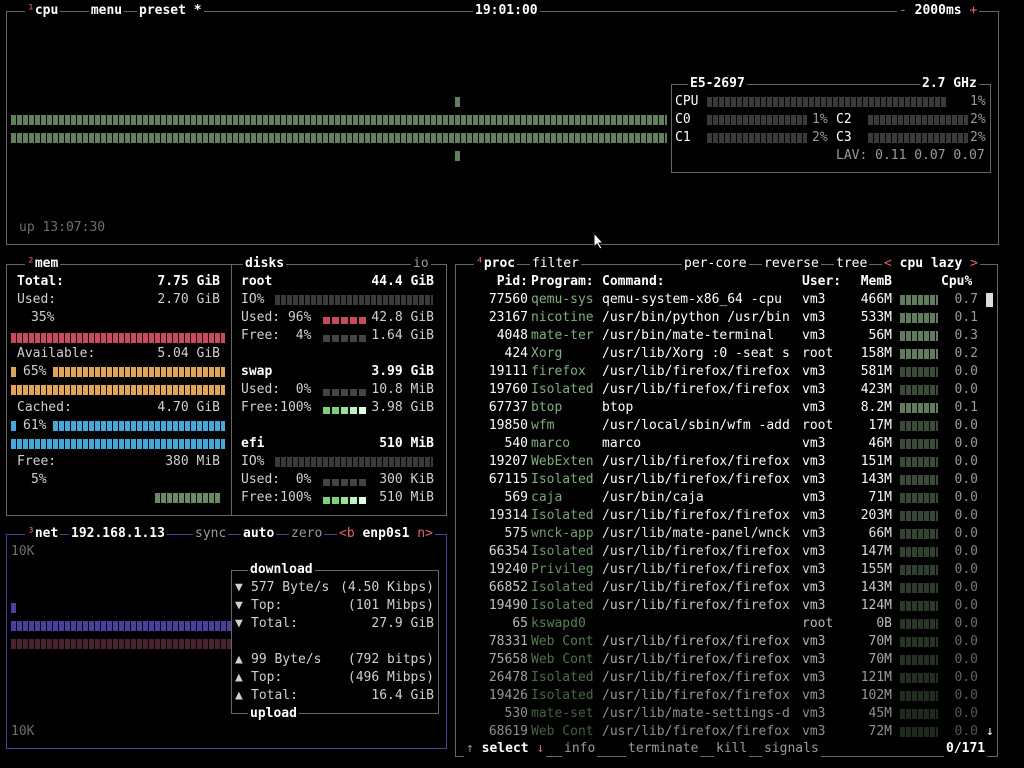 This screenshot has height=768, width=1024. Describe the element at coordinates (990, 732) in the screenshot. I see `scroll-down-icon: ↓` at that location.